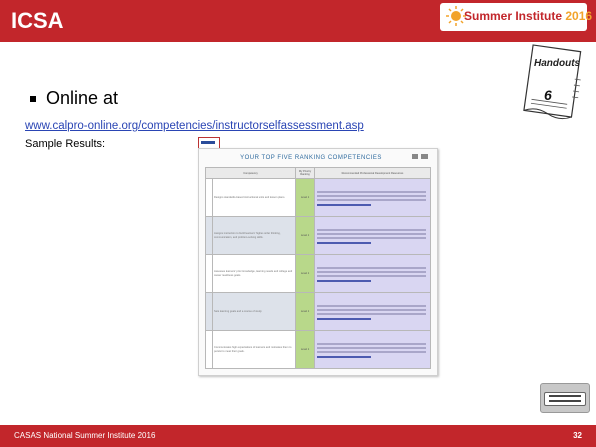  I want to click on summer-institute-text: Summer Institute 2016, so click(528, 16).